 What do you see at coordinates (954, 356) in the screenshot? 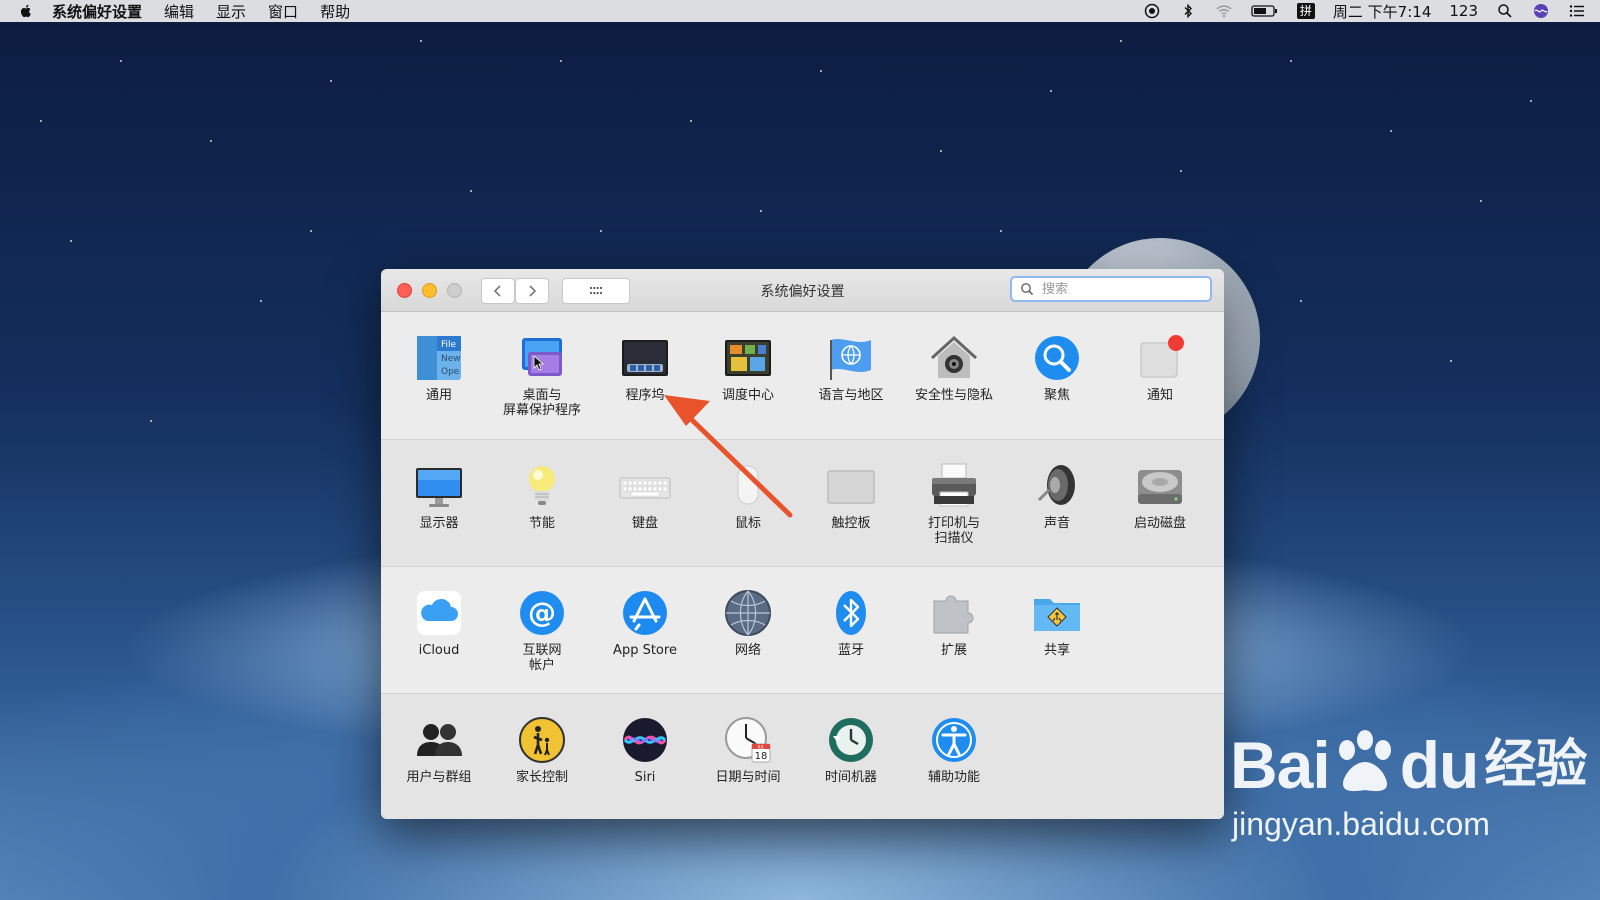
I see `house-lock-icon` at bounding box center [954, 356].